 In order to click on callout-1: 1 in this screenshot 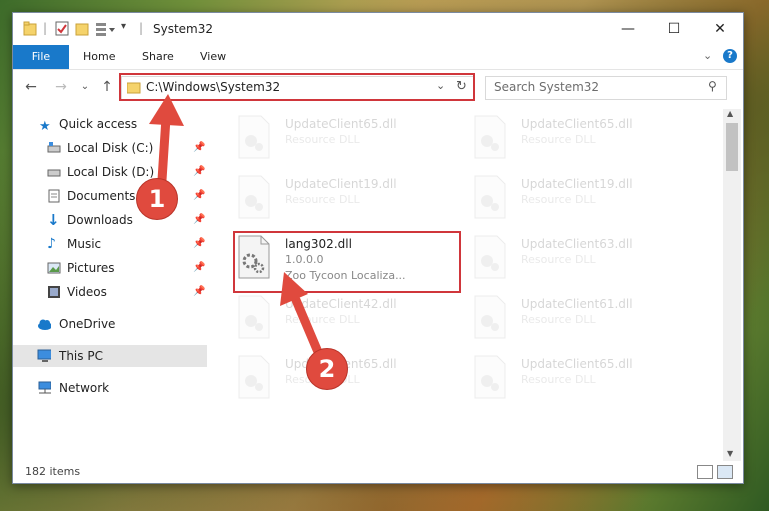, I will do `click(157, 199)`.